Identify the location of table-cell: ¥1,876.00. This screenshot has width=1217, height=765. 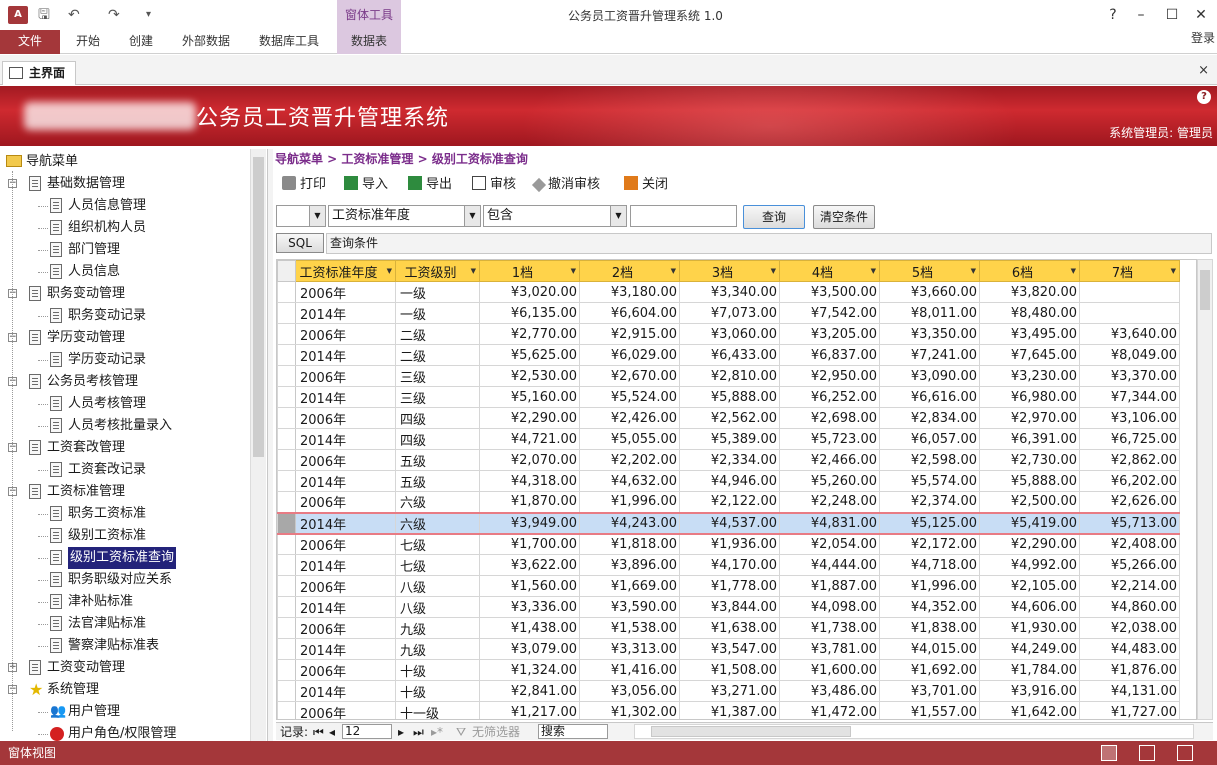
(1129, 670).